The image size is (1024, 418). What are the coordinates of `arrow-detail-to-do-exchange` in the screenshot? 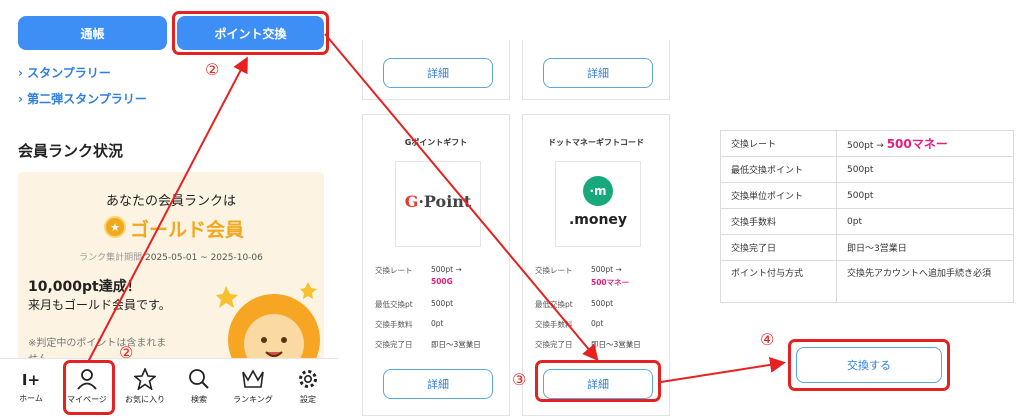 It's located at (723, 369).